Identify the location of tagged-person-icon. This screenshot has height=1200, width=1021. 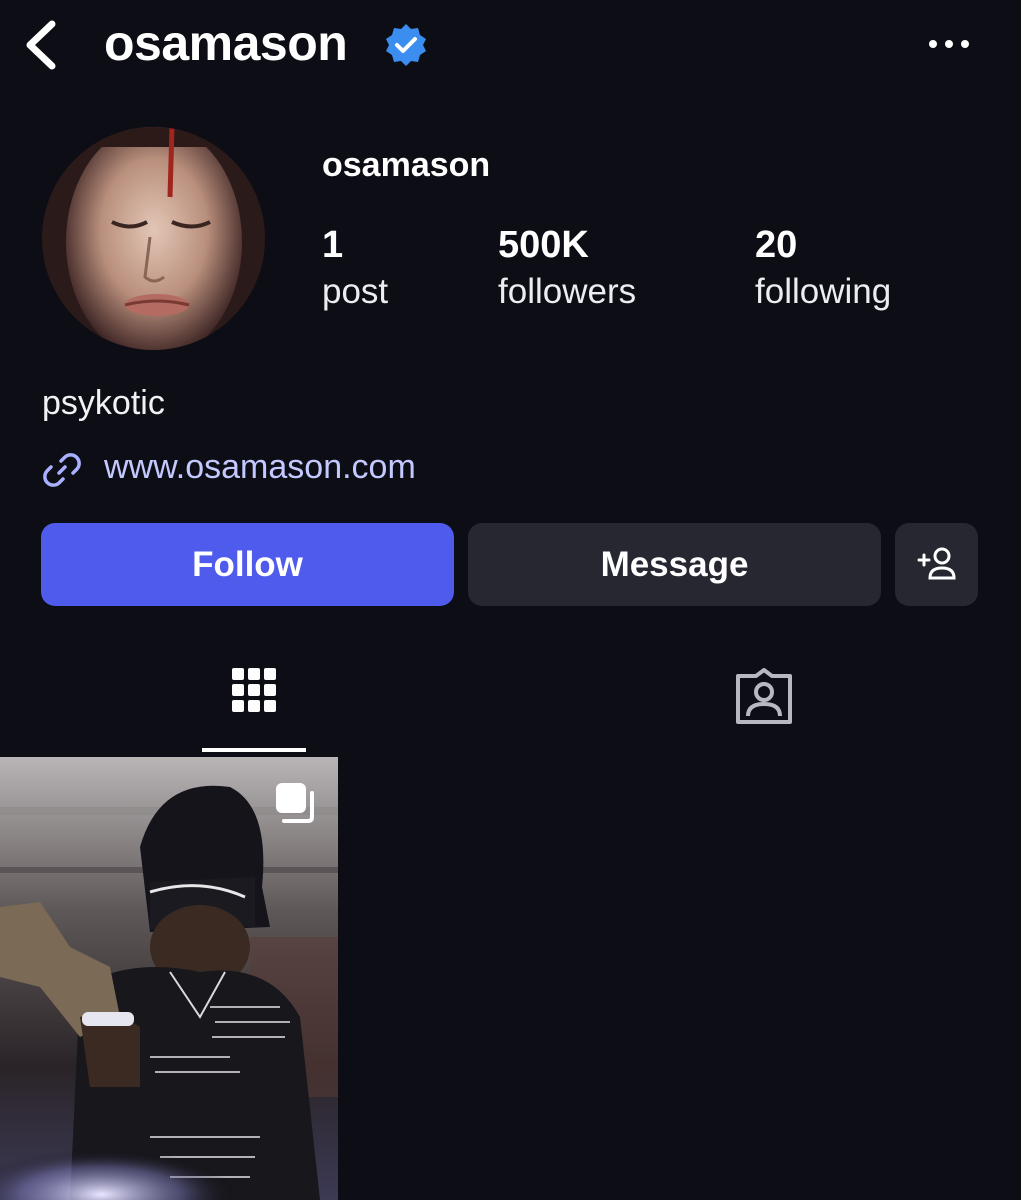
(764, 696).